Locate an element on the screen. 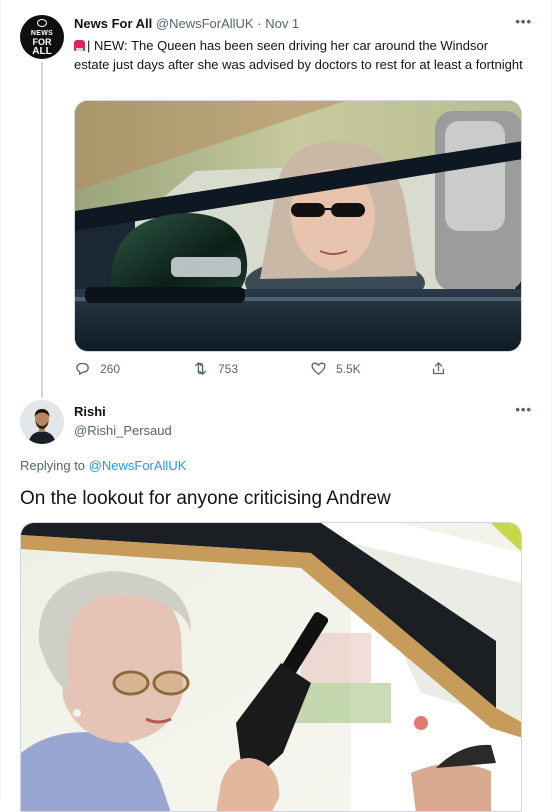  reply-author-handle: @Rishi_Persaud is located at coordinates (123, 430).